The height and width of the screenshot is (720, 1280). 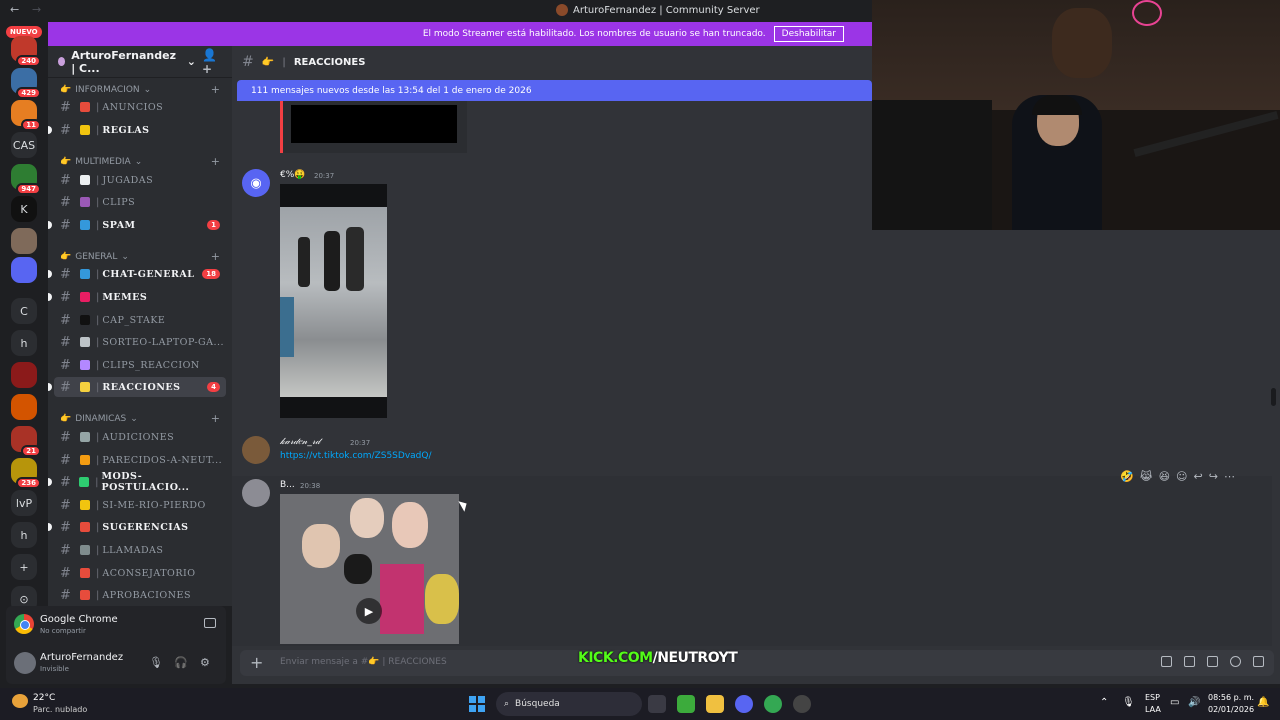 I want to click on reaction-action-icon: ↩, so click(x=1198, y=476).